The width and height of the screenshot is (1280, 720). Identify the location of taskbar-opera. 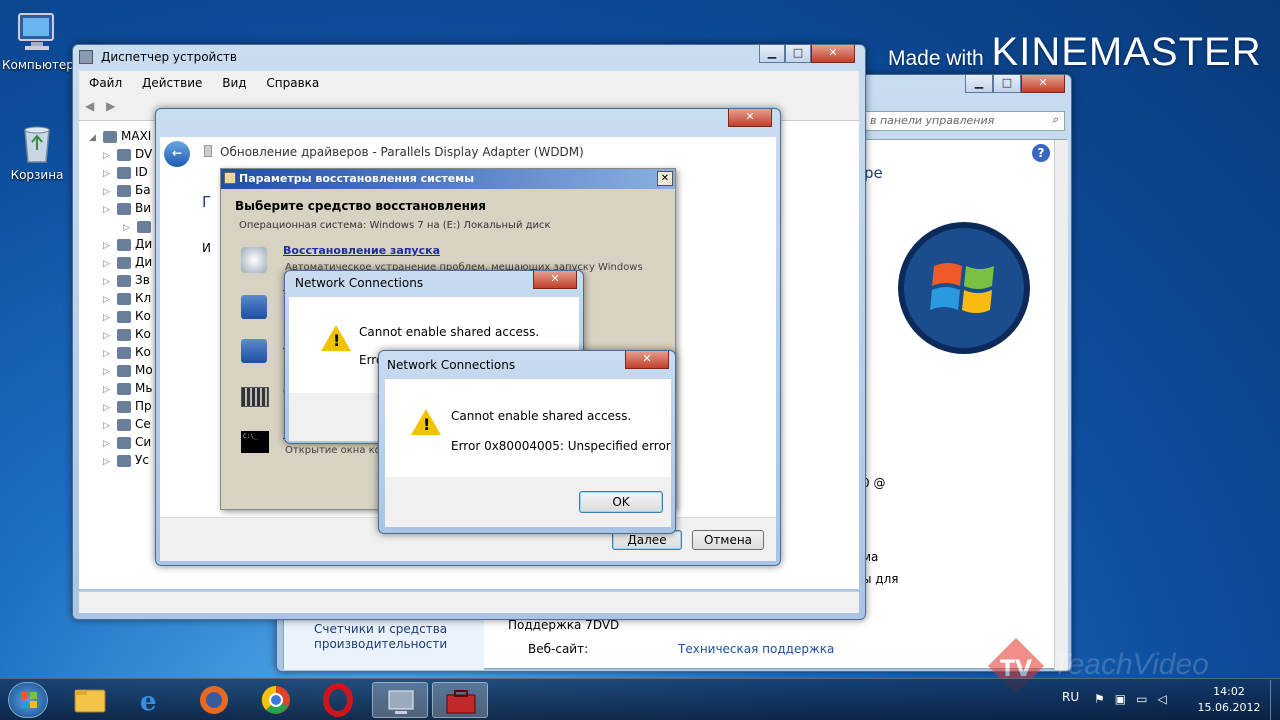
(338, 700).